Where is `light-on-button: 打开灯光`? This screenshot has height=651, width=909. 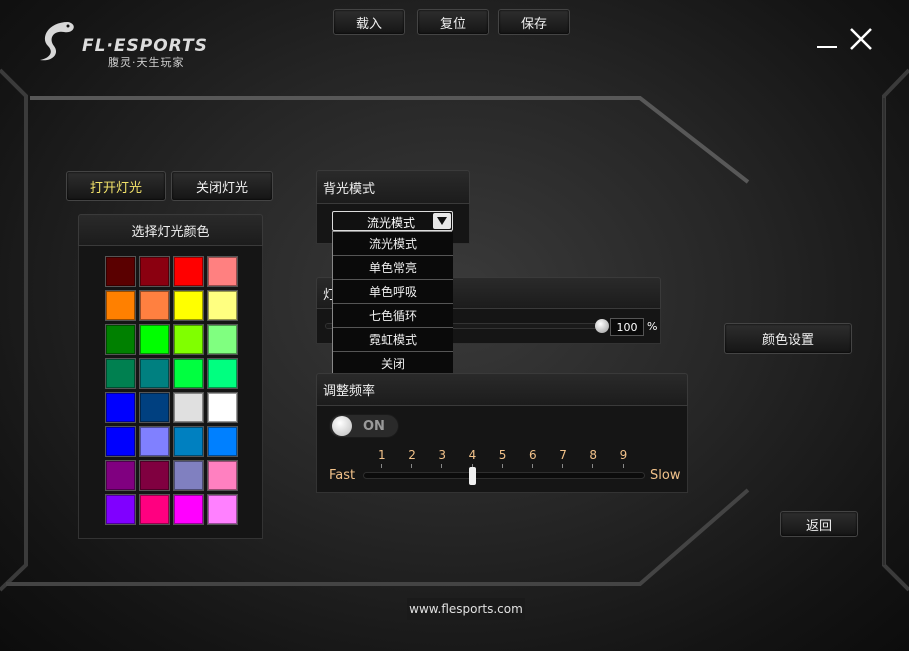
light-on-button: 打开灯光 is located at coordinates (116, 186).